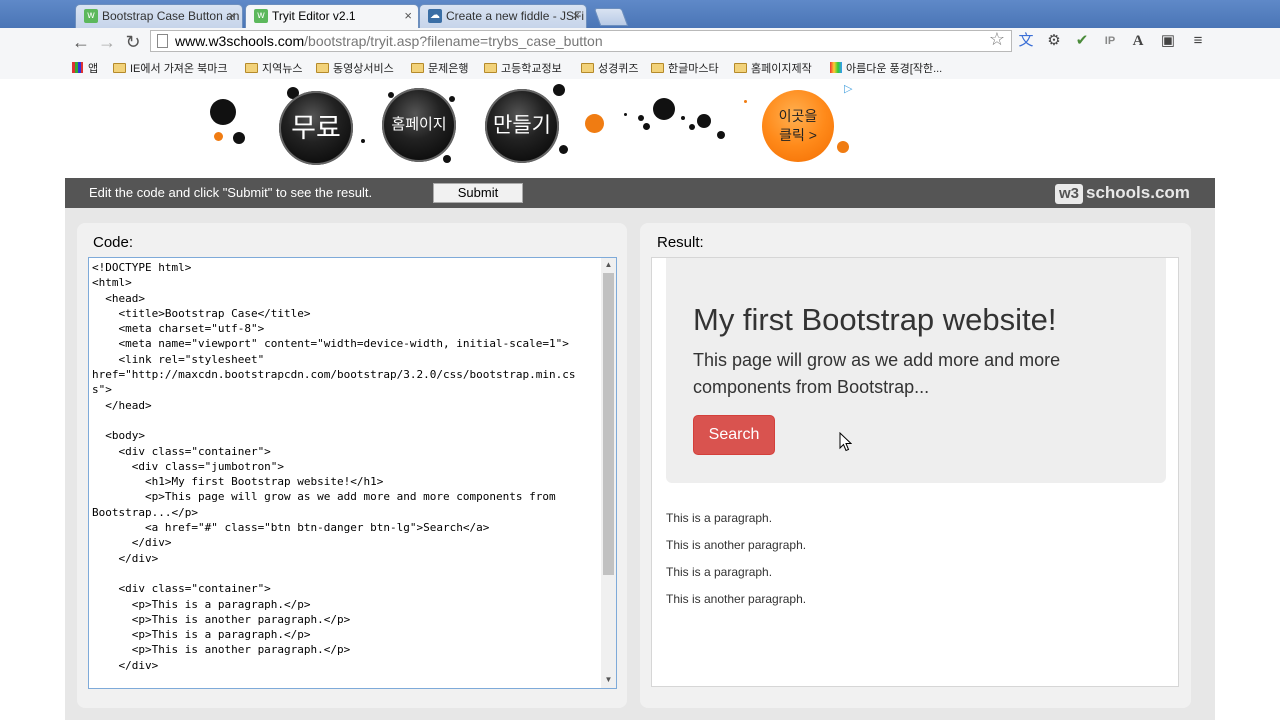  I want to click on page-margin-left, so click(32, 399).